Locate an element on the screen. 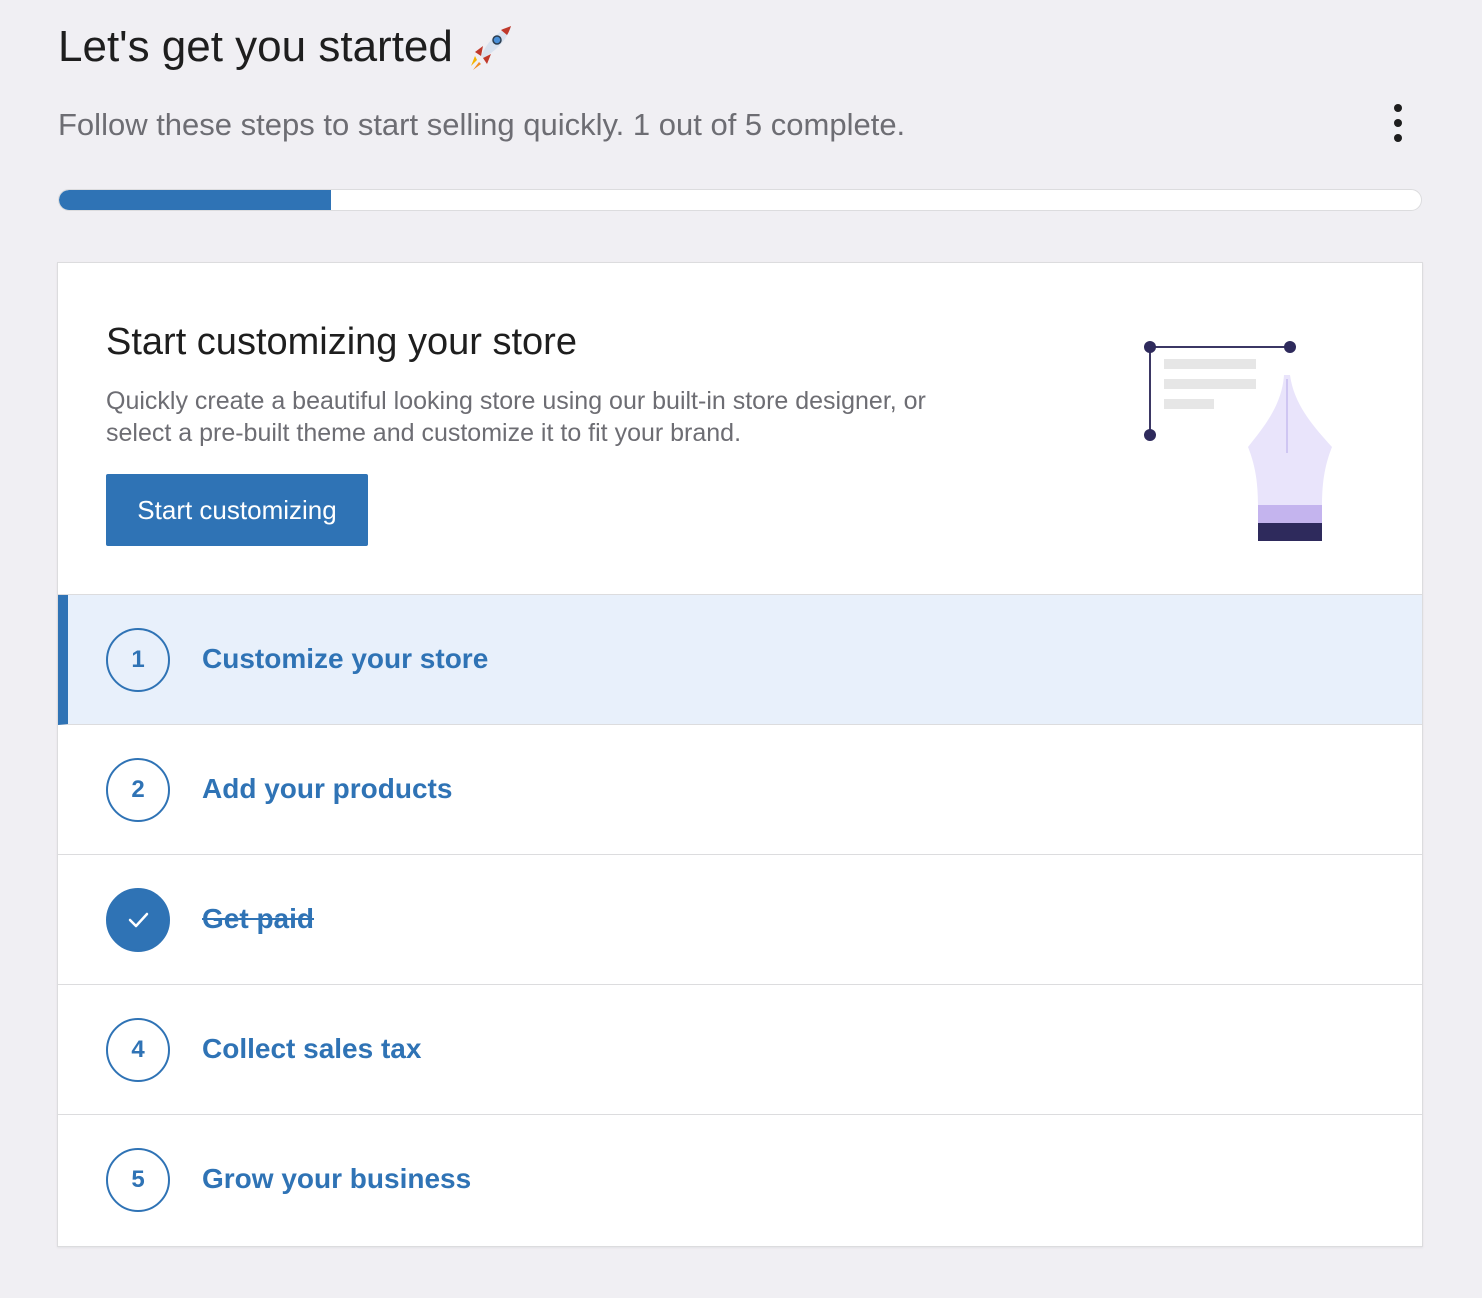  step-number-badge: 2 is located at coordinates (138, 790).